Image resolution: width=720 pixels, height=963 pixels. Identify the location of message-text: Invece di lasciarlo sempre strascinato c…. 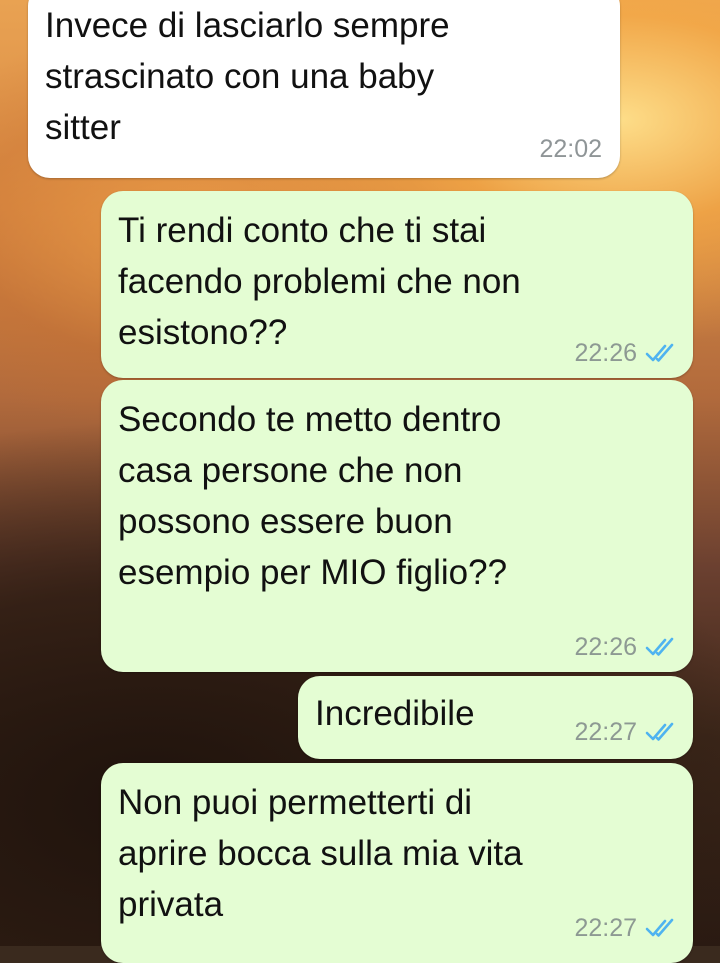
(247, 76).